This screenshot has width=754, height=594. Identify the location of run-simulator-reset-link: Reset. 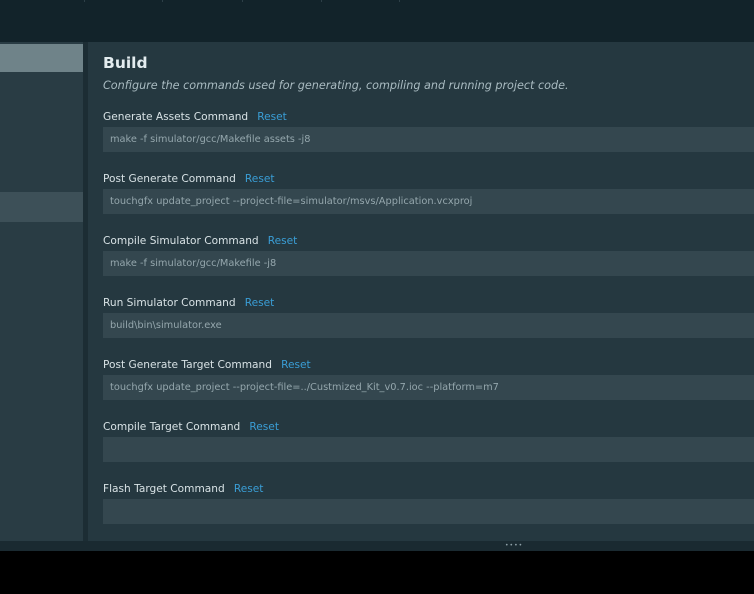
(260, 303).